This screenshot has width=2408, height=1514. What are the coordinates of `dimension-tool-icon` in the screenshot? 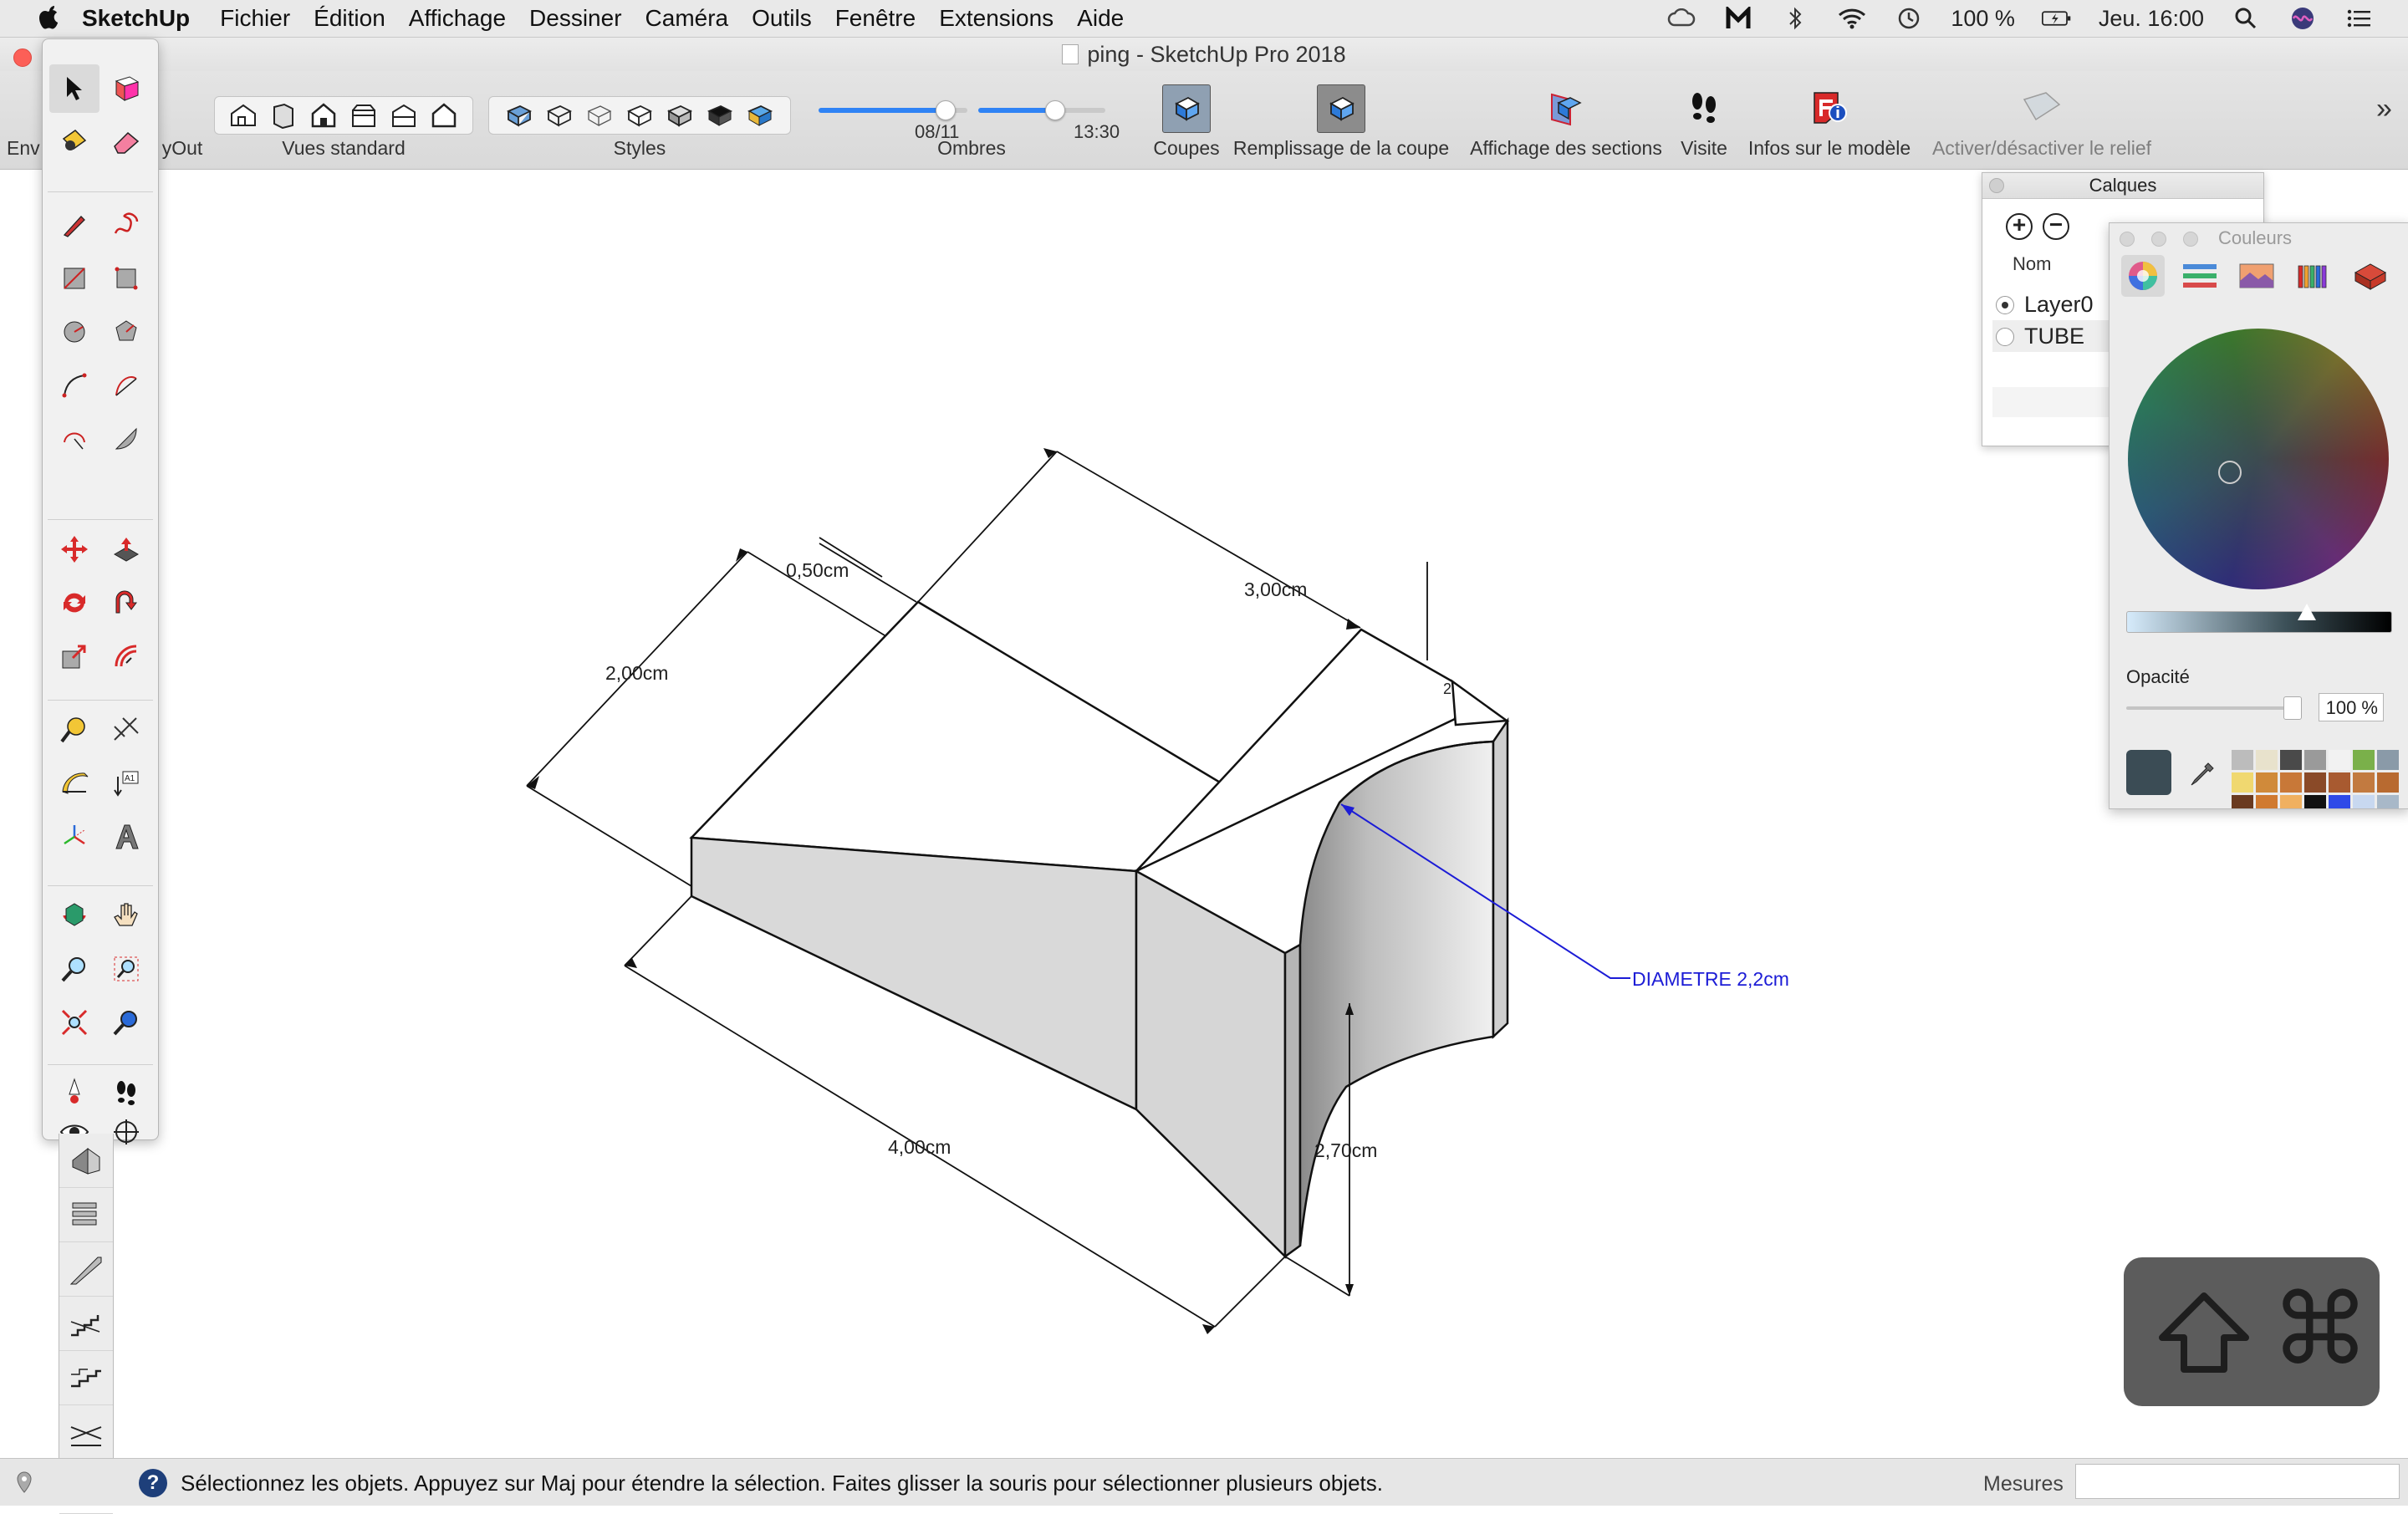 It's located at (126, 730).